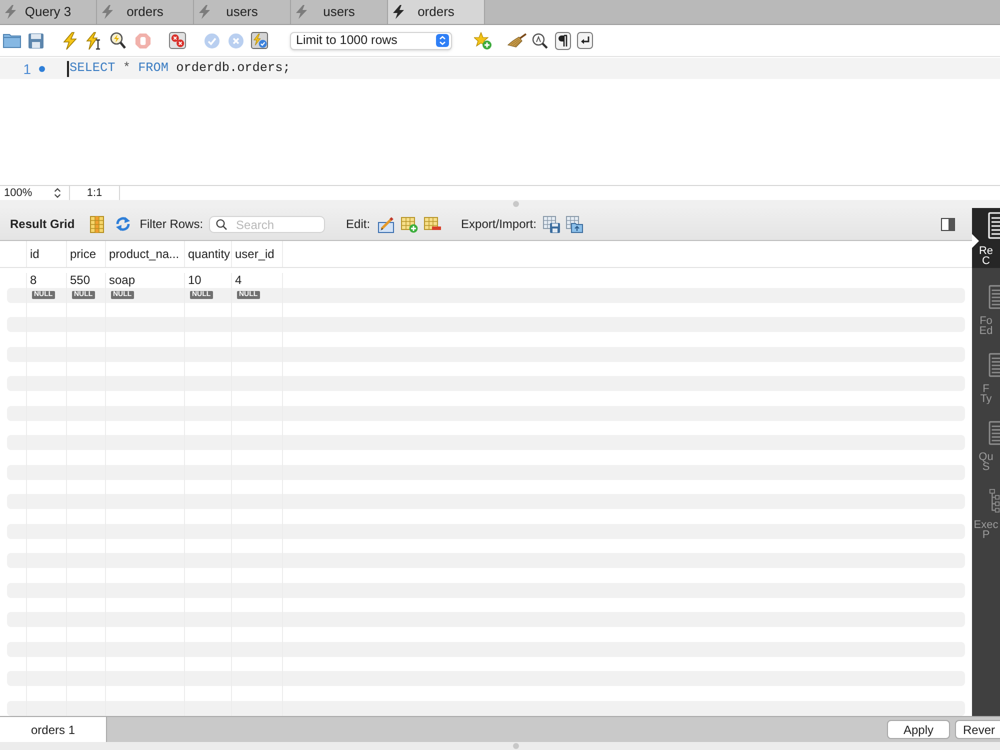  I want to click on side-panel-tab: Re C, so click(986, 238).